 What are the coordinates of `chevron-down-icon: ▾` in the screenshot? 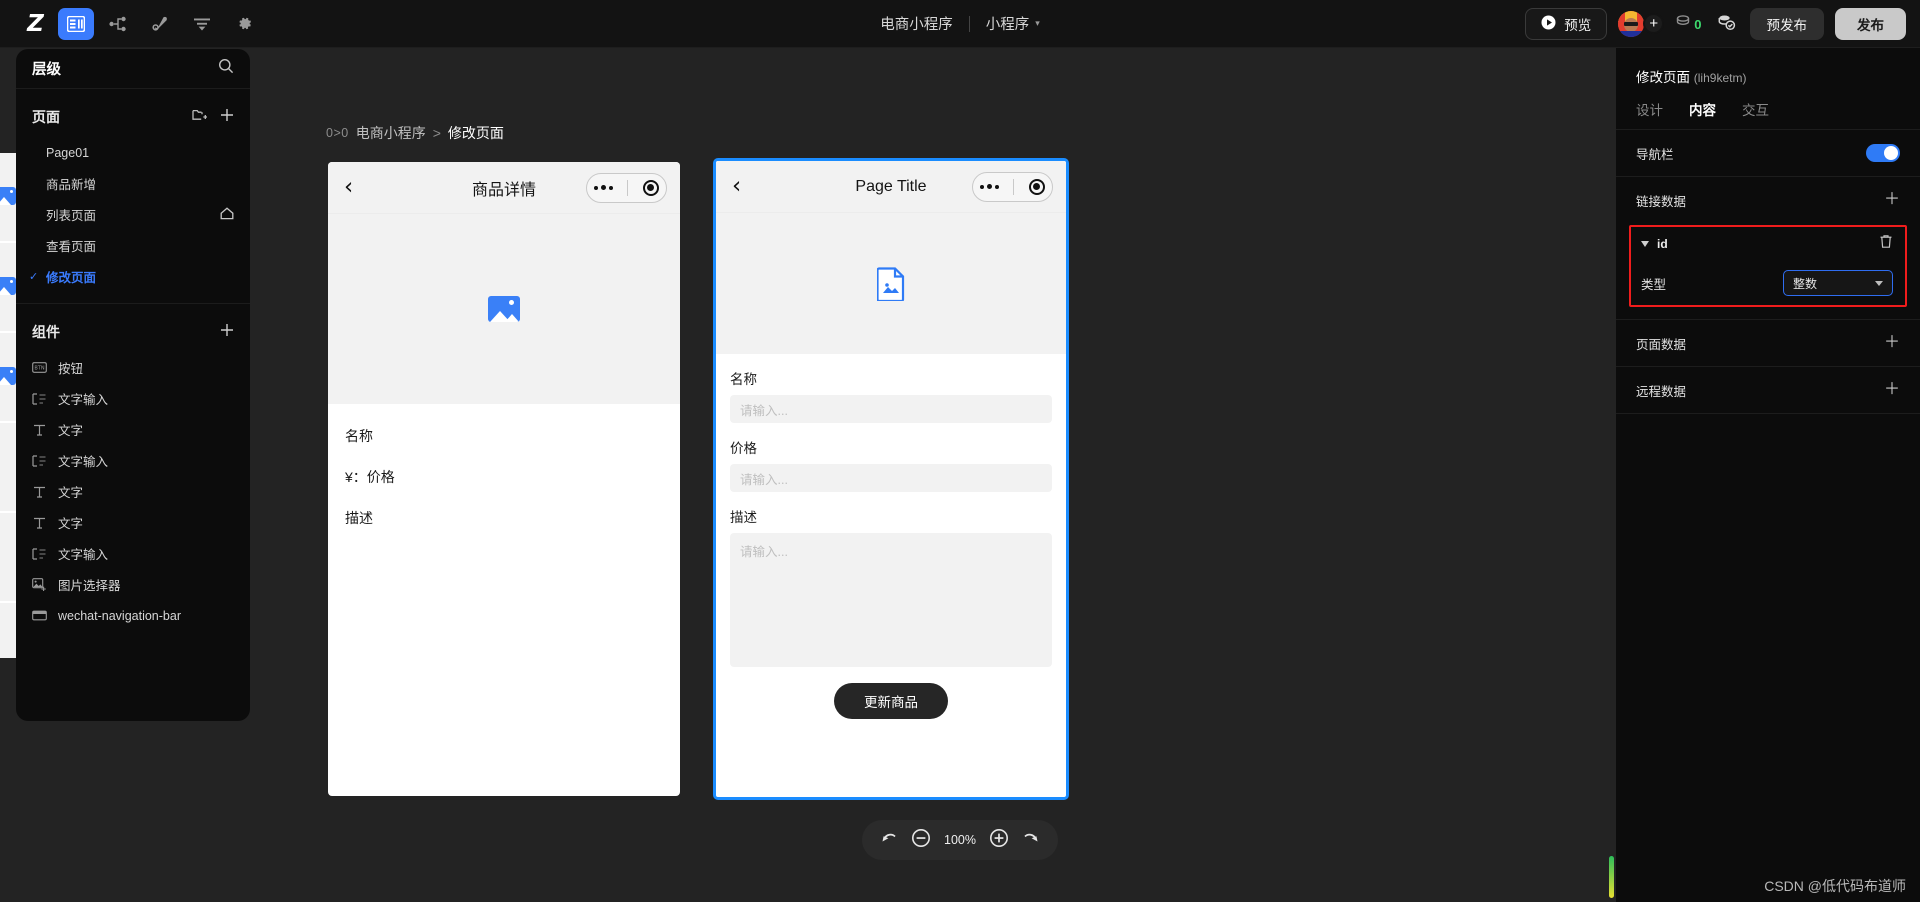 It's located at (1037, 23).